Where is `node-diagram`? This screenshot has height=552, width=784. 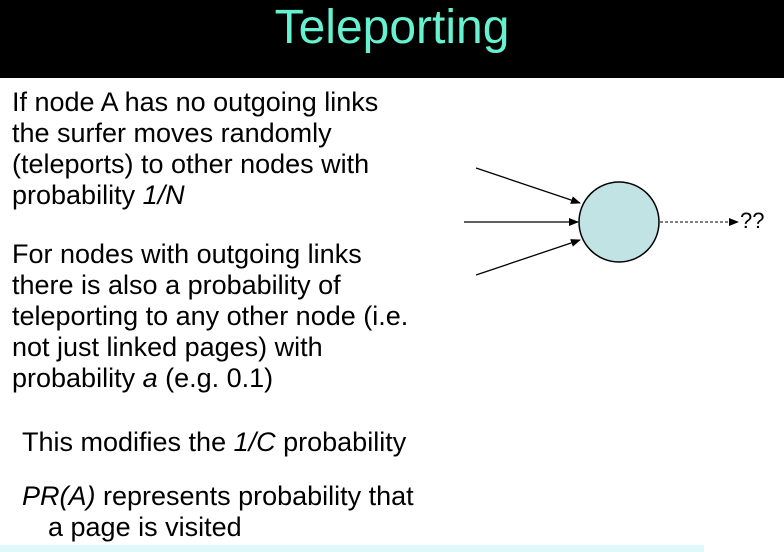
node-diagram is located at coordinates (601, 221).